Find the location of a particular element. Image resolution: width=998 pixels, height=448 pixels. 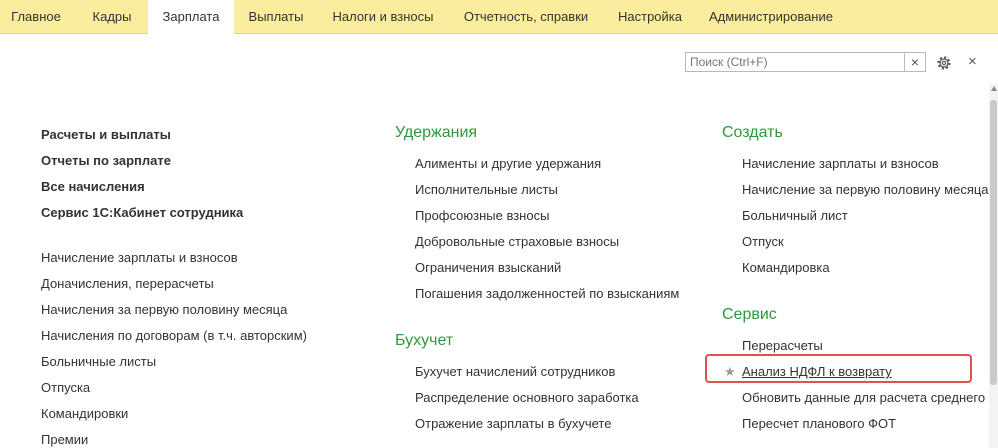

tab-reports: Отчетность, справки is located at coordinates (526, 16).